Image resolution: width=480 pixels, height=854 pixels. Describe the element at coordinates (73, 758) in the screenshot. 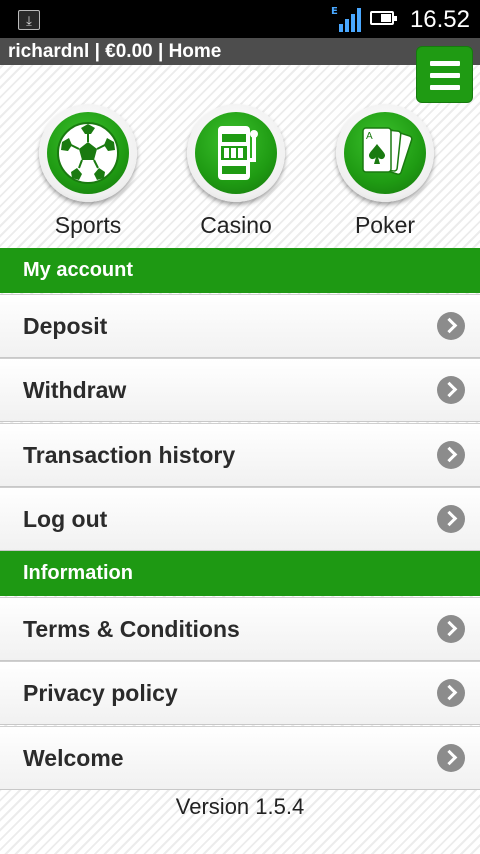

I see `menu-item-label: Welcome` at that location.